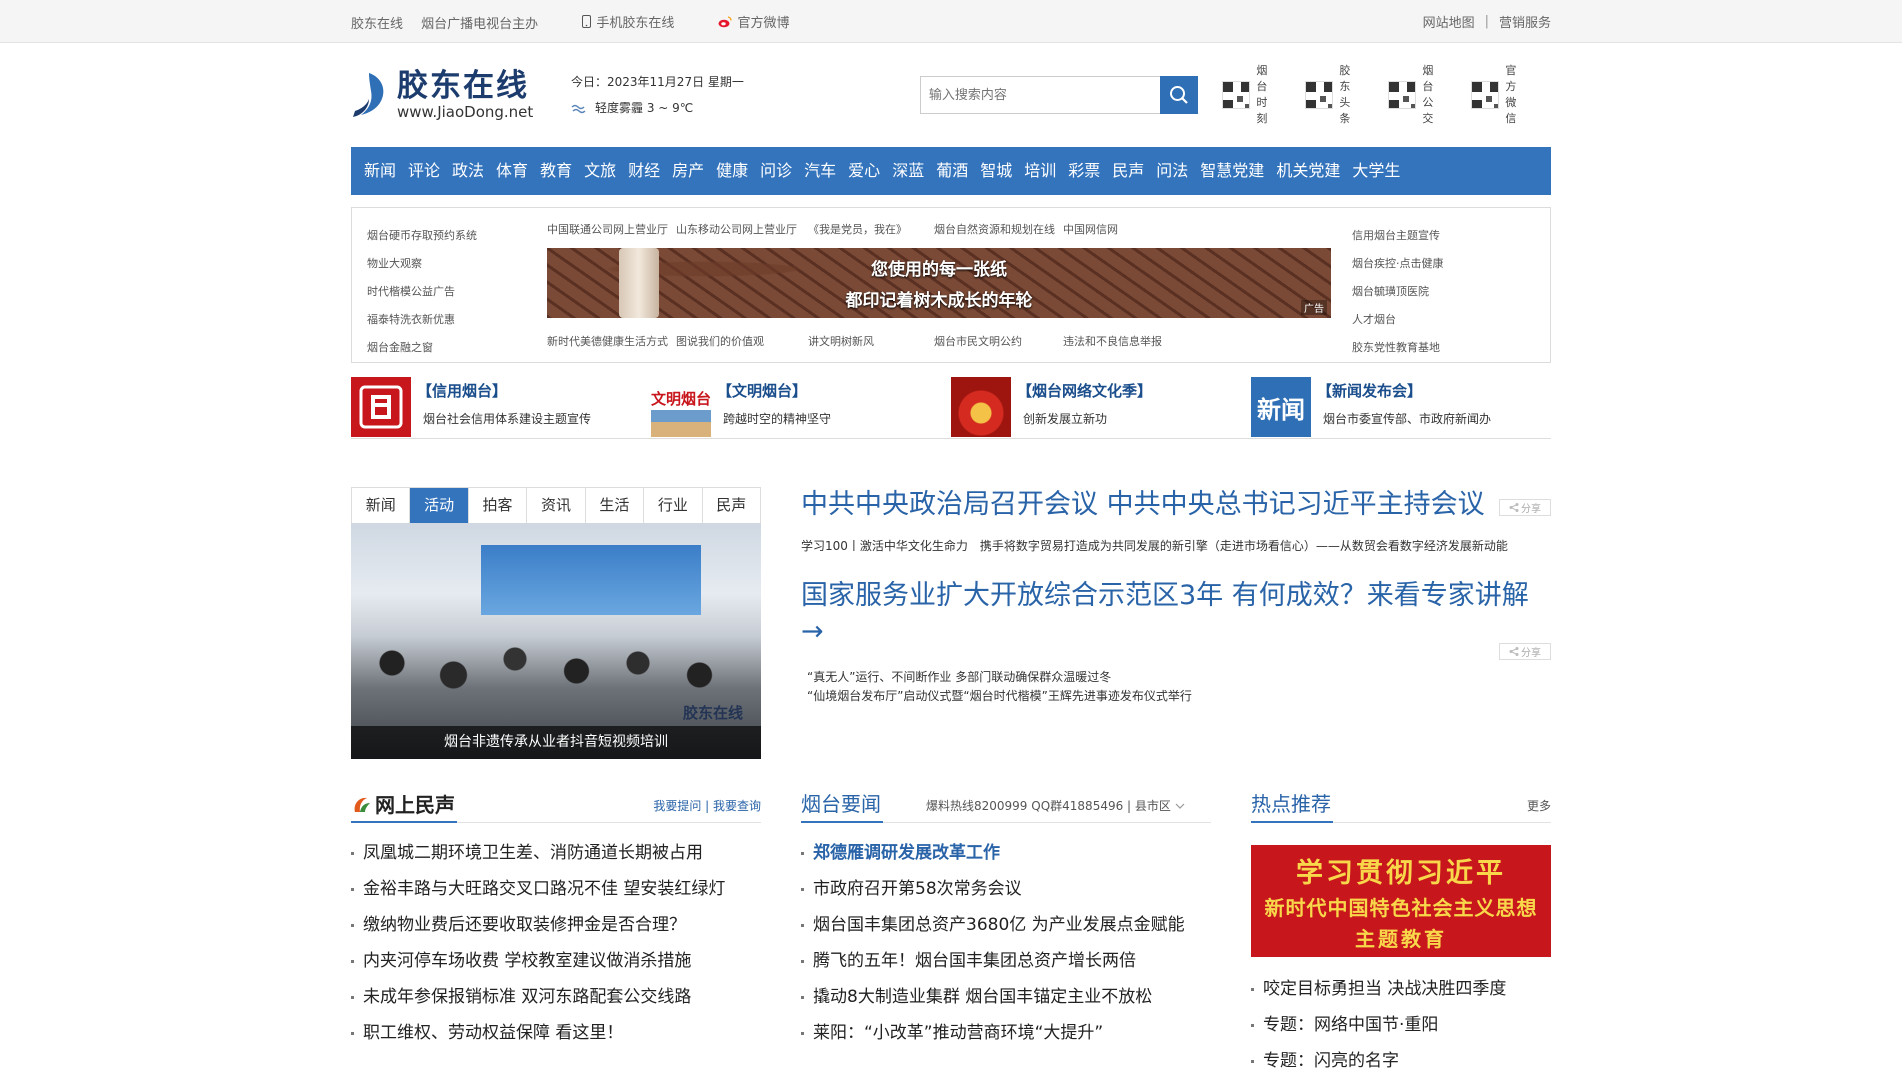 This screenshot has height=1080, width=1902. I want to click on nav-item: 葡酒, so click(952, 171).